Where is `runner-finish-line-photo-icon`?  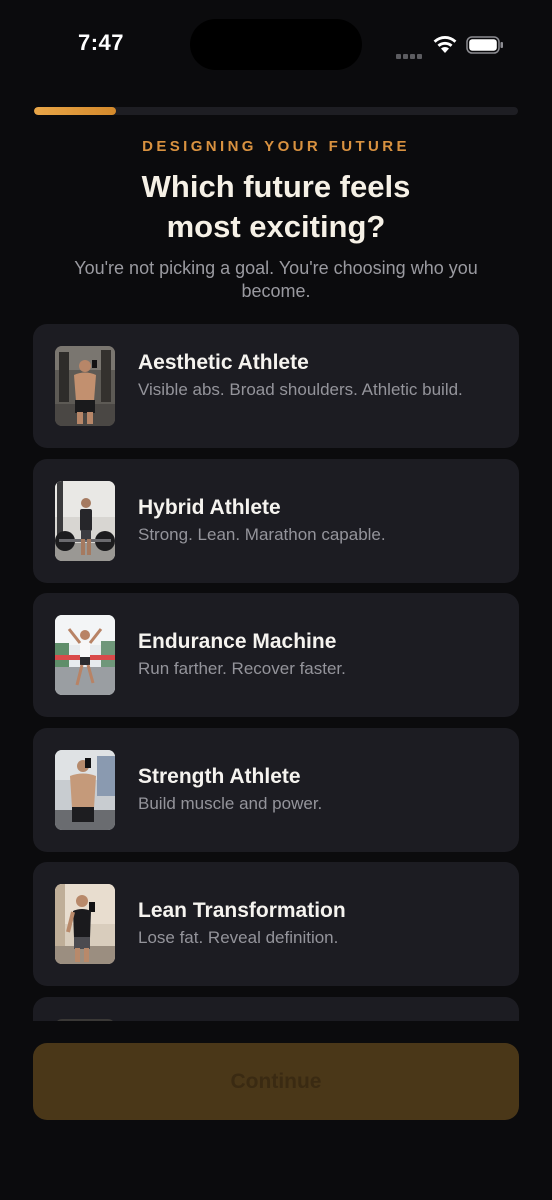
runner-finish-line-photo-icon is located at coordinates (85, 655).